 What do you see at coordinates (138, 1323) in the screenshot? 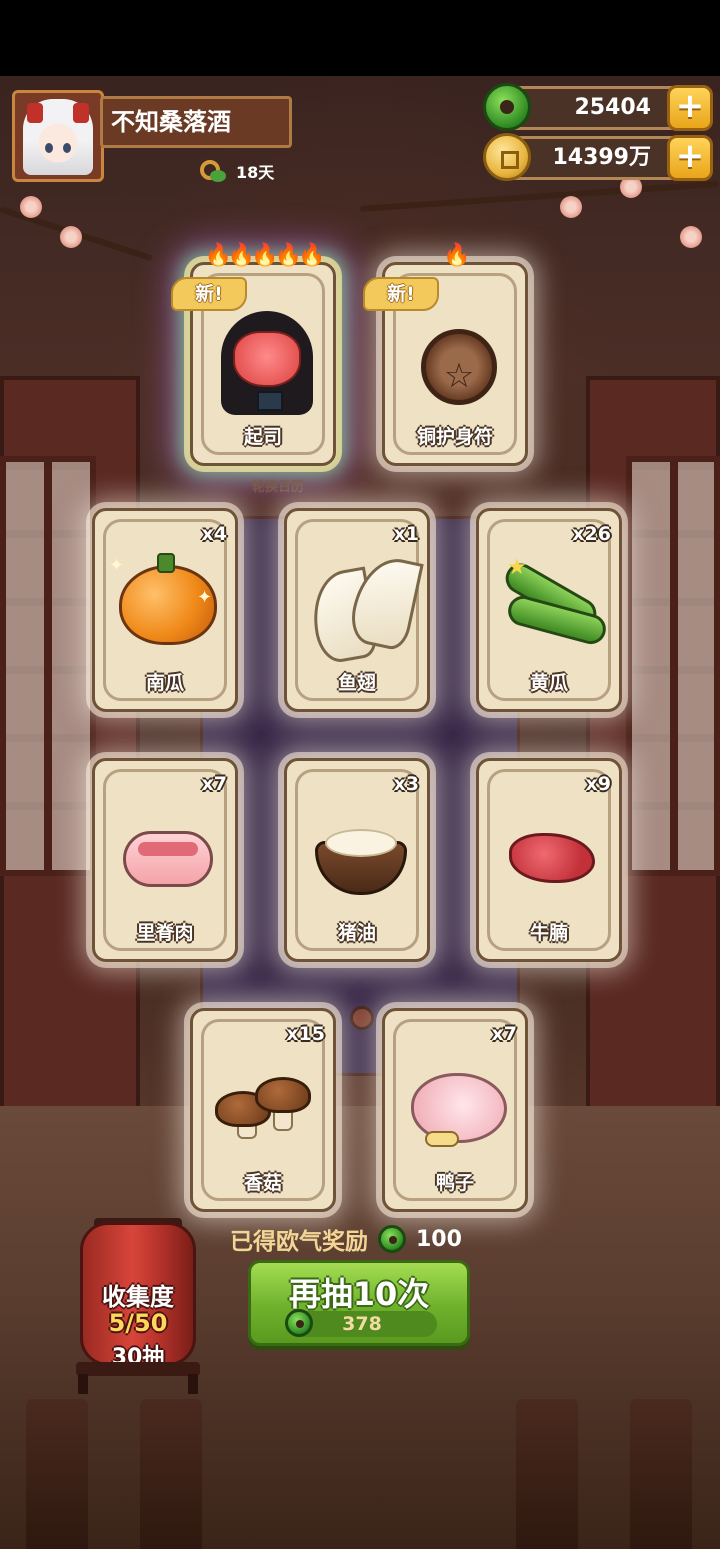
I see `collection-progress: 5/50` at bounding box center [138, 1323].